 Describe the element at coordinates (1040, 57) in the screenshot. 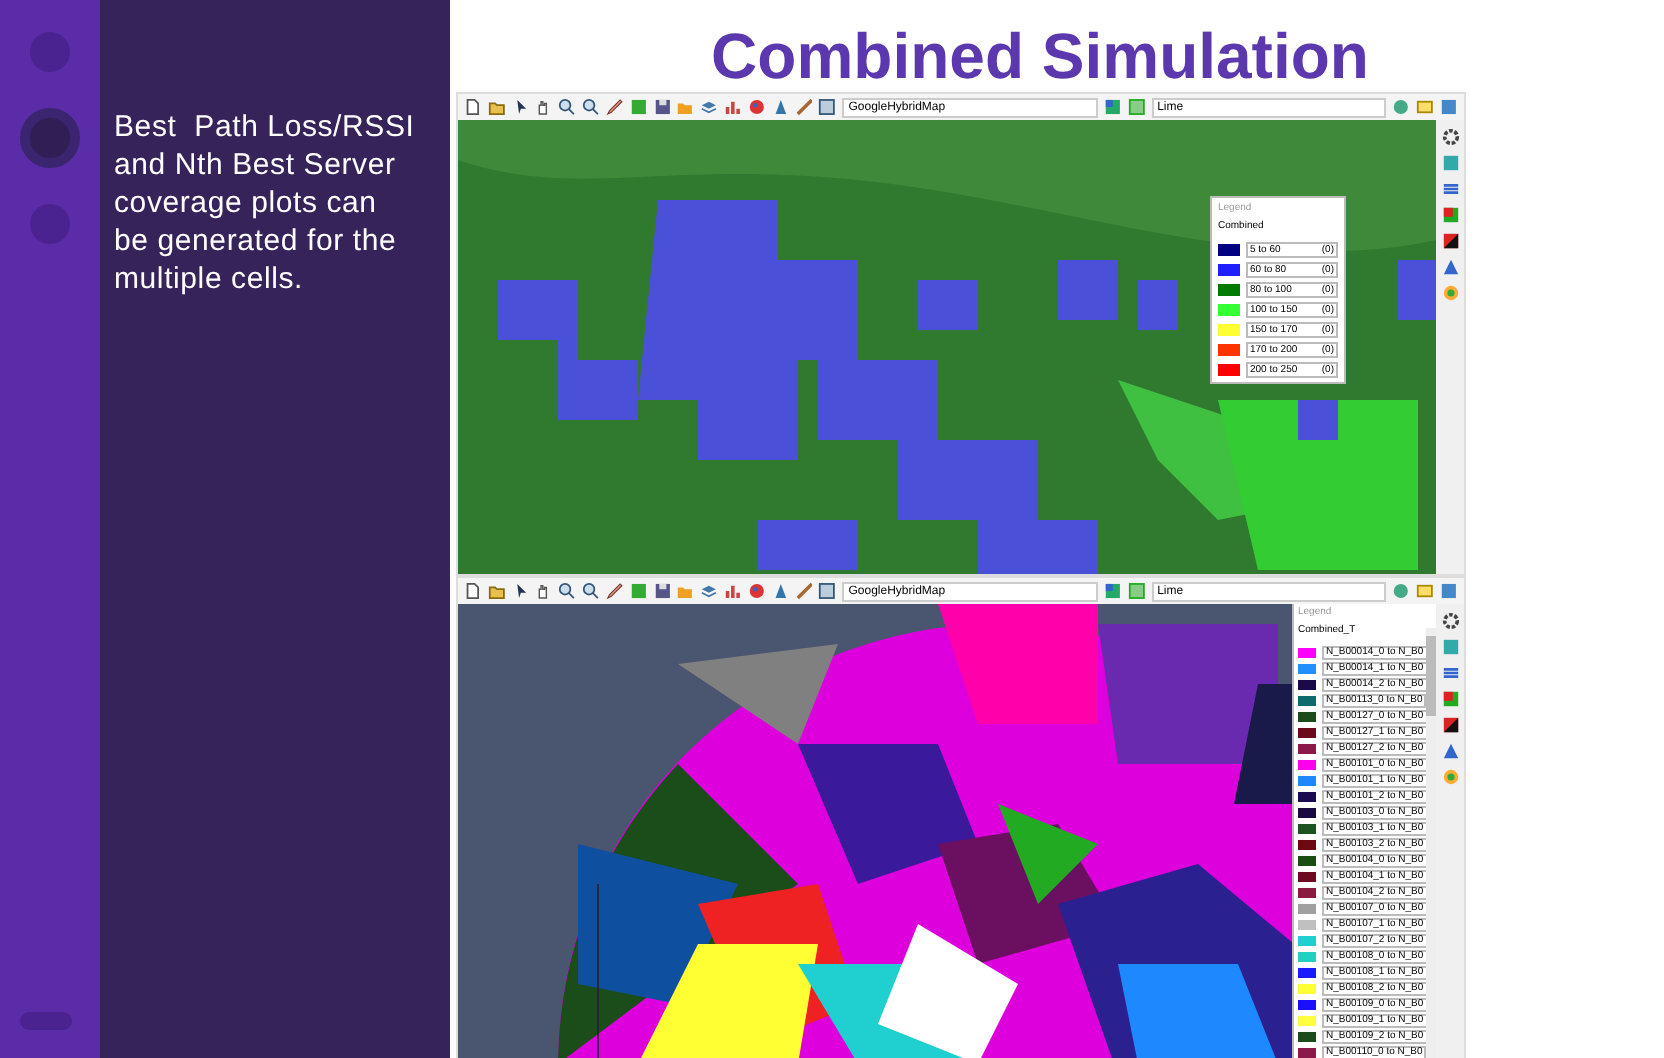

I see `slide-title: Combined Simulation` at that location.